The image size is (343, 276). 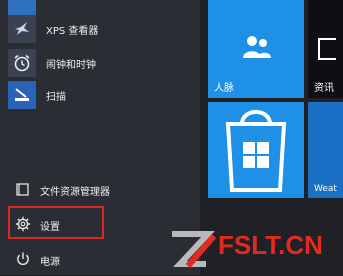 What do you see at coordinates (324, 88) in the screenshot?
I see `tile-news-label: 资讯` at bounding box center [324, 88].